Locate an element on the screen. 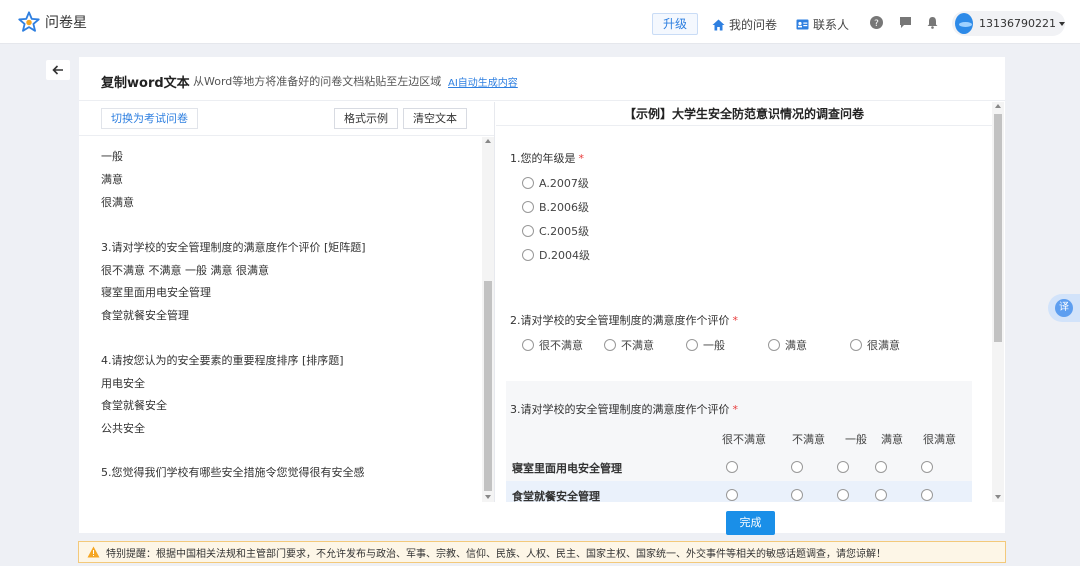 Image resolution: width=1080 pixels, height=566 pixels. matrix-row: 食堂就餐安全管理 is located at coordinates (739, 491).